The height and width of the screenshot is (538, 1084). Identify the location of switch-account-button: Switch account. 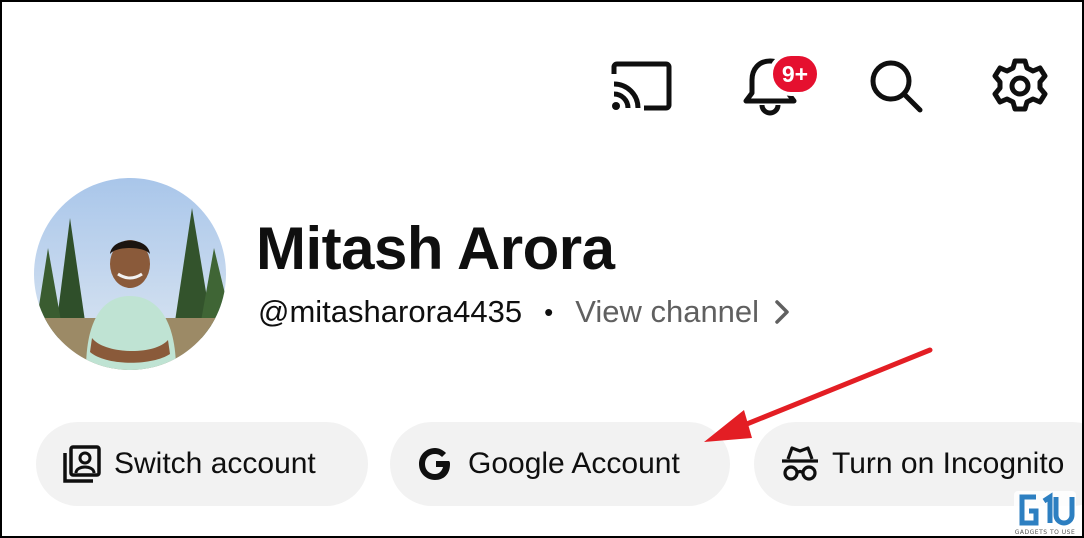
(202, 464).